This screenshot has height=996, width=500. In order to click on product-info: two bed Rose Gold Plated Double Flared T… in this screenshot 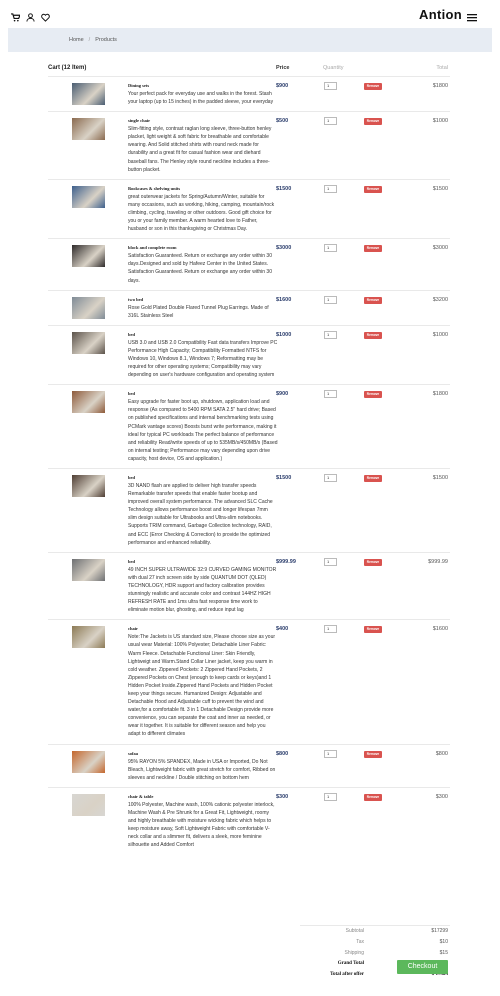, I will do `click(203, 308)`.